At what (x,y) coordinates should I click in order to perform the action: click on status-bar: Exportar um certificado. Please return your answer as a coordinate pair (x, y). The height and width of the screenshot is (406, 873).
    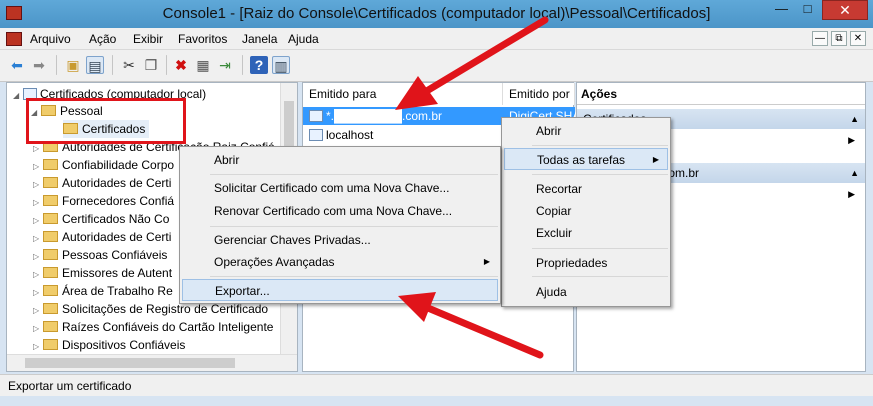
    Looking at the image, I should click on (436, 385).